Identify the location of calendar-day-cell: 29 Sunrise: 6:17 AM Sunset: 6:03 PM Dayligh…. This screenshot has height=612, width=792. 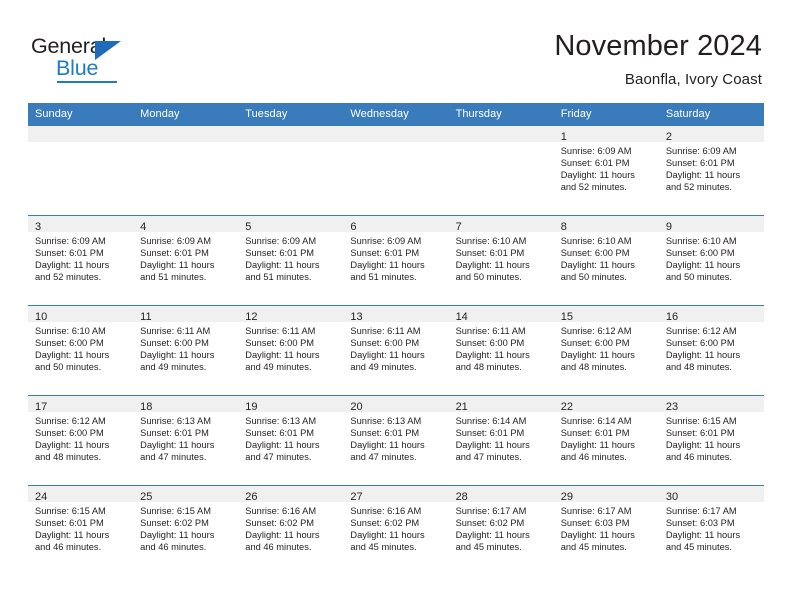
(606, 530).